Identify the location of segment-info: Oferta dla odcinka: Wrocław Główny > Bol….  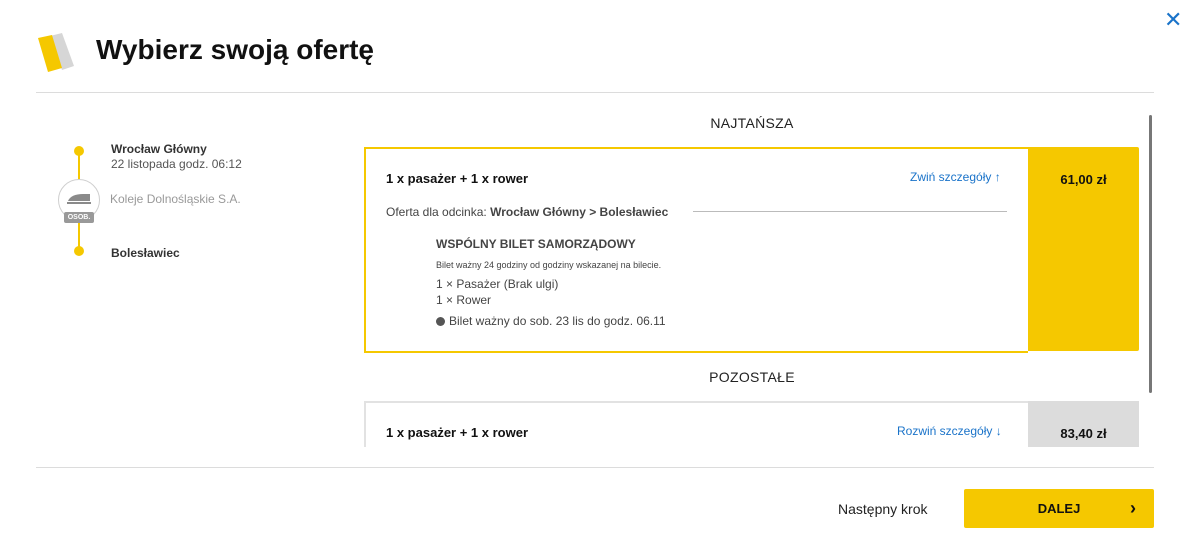
(527, 212).